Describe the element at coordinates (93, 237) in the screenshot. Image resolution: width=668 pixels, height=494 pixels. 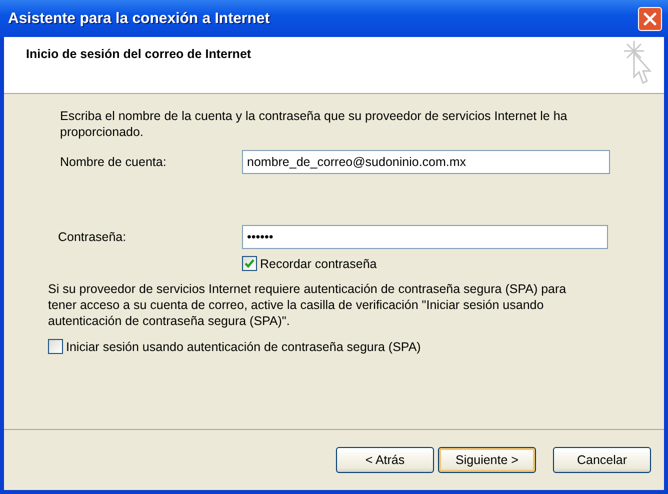
I see `field-label: Contraseña:` at that location.